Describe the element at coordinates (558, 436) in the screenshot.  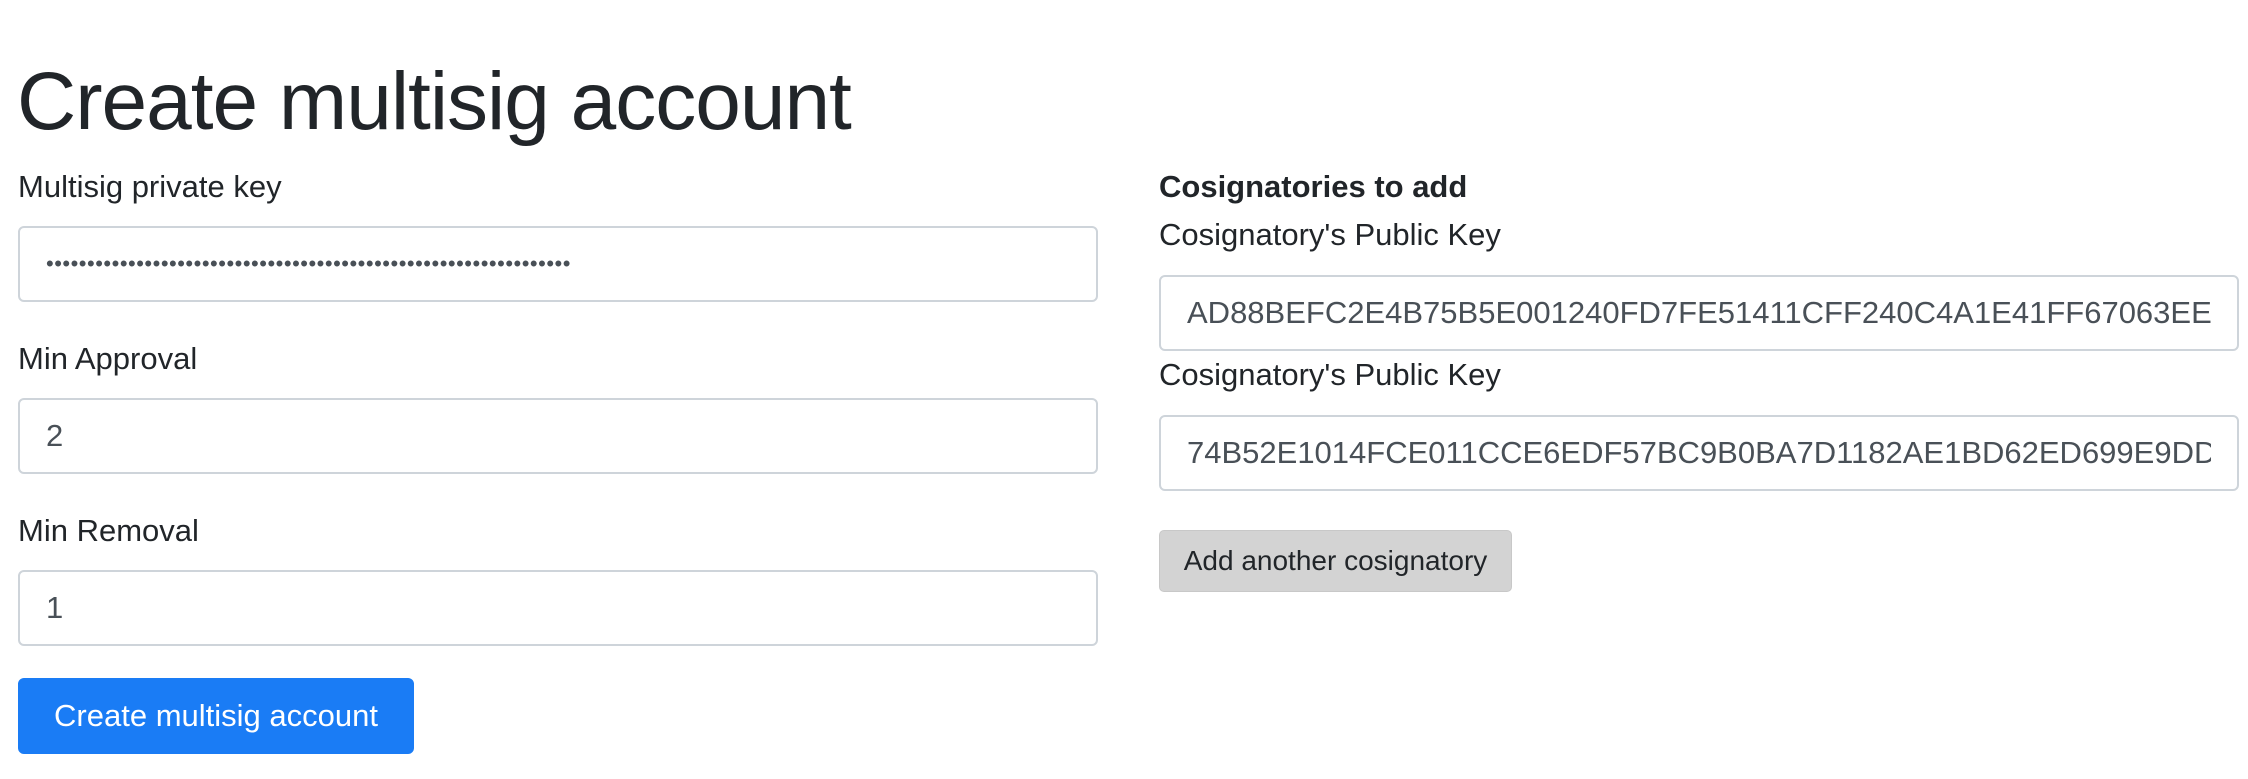
I see `min-approval-input` at that location.